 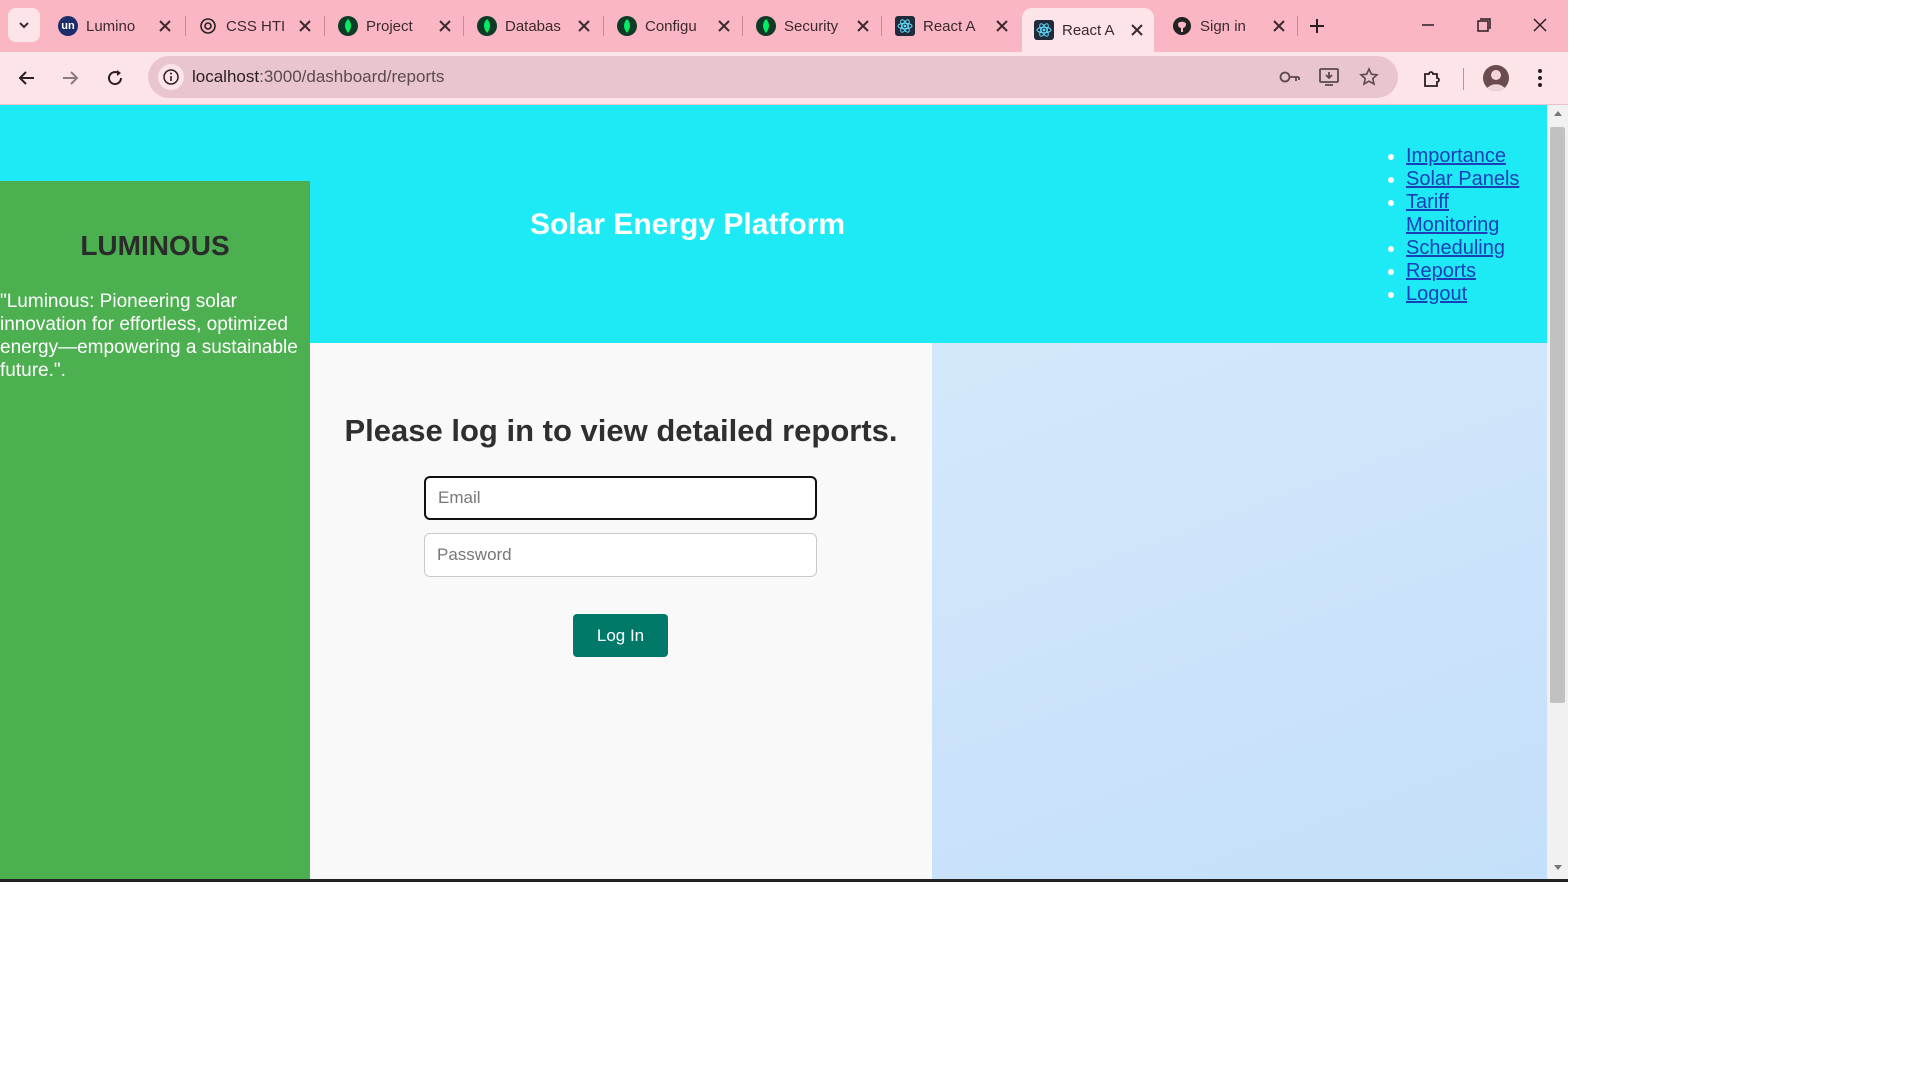 I want to click on restore-button, so click(x=1484, y=25).